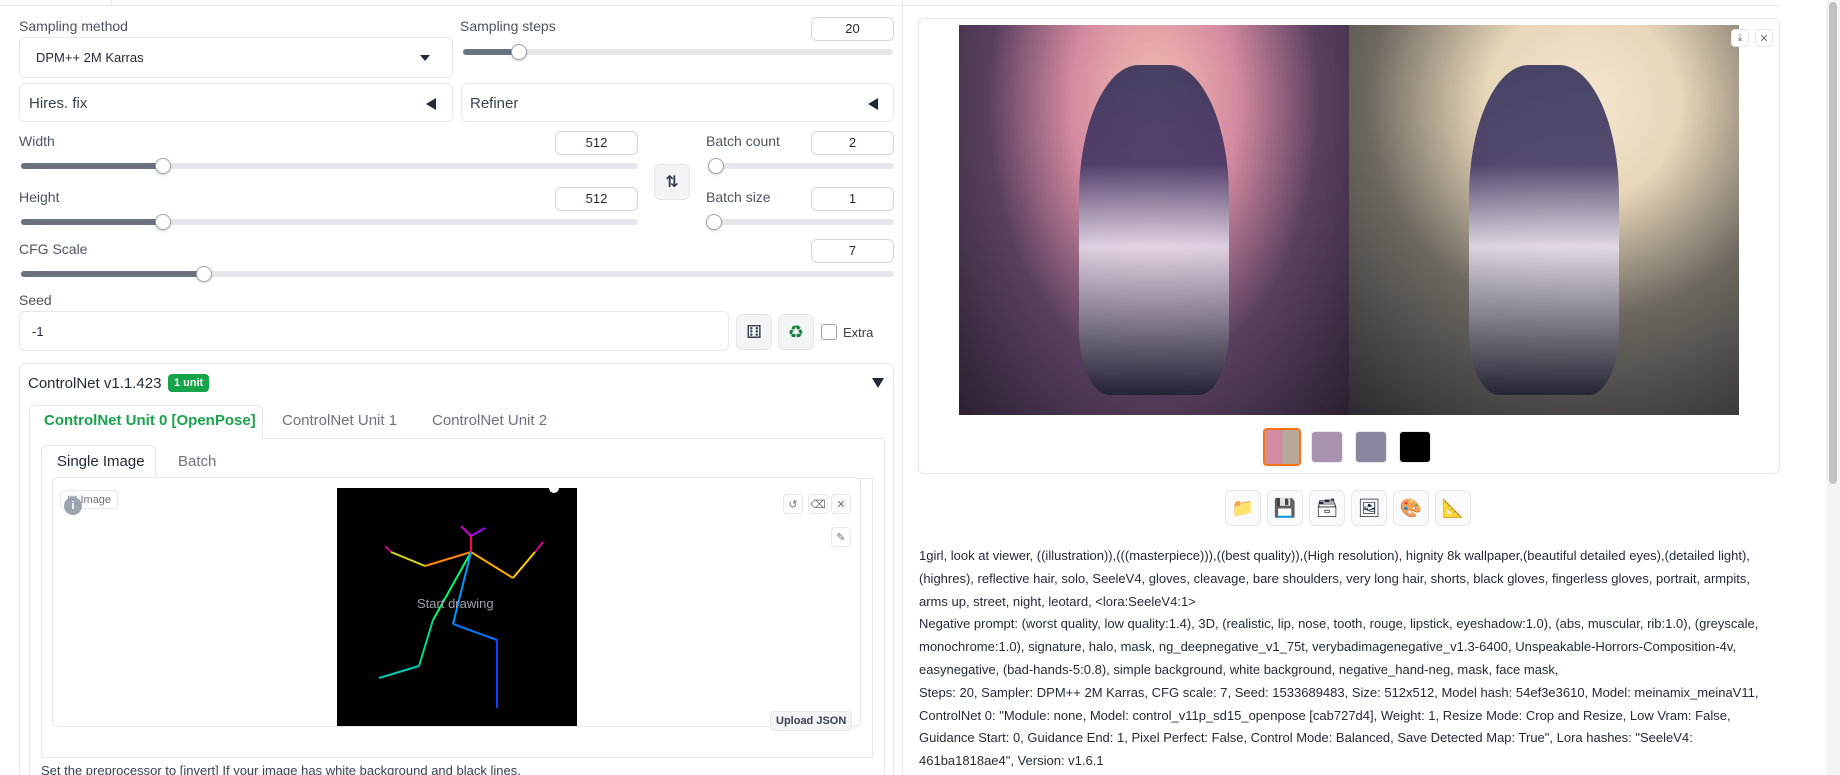 The width and height of the screenshot is (1840, 775). Describe the element at coordinates (800, 166) in the screenshot. I see `batch-count-slider` at that location.